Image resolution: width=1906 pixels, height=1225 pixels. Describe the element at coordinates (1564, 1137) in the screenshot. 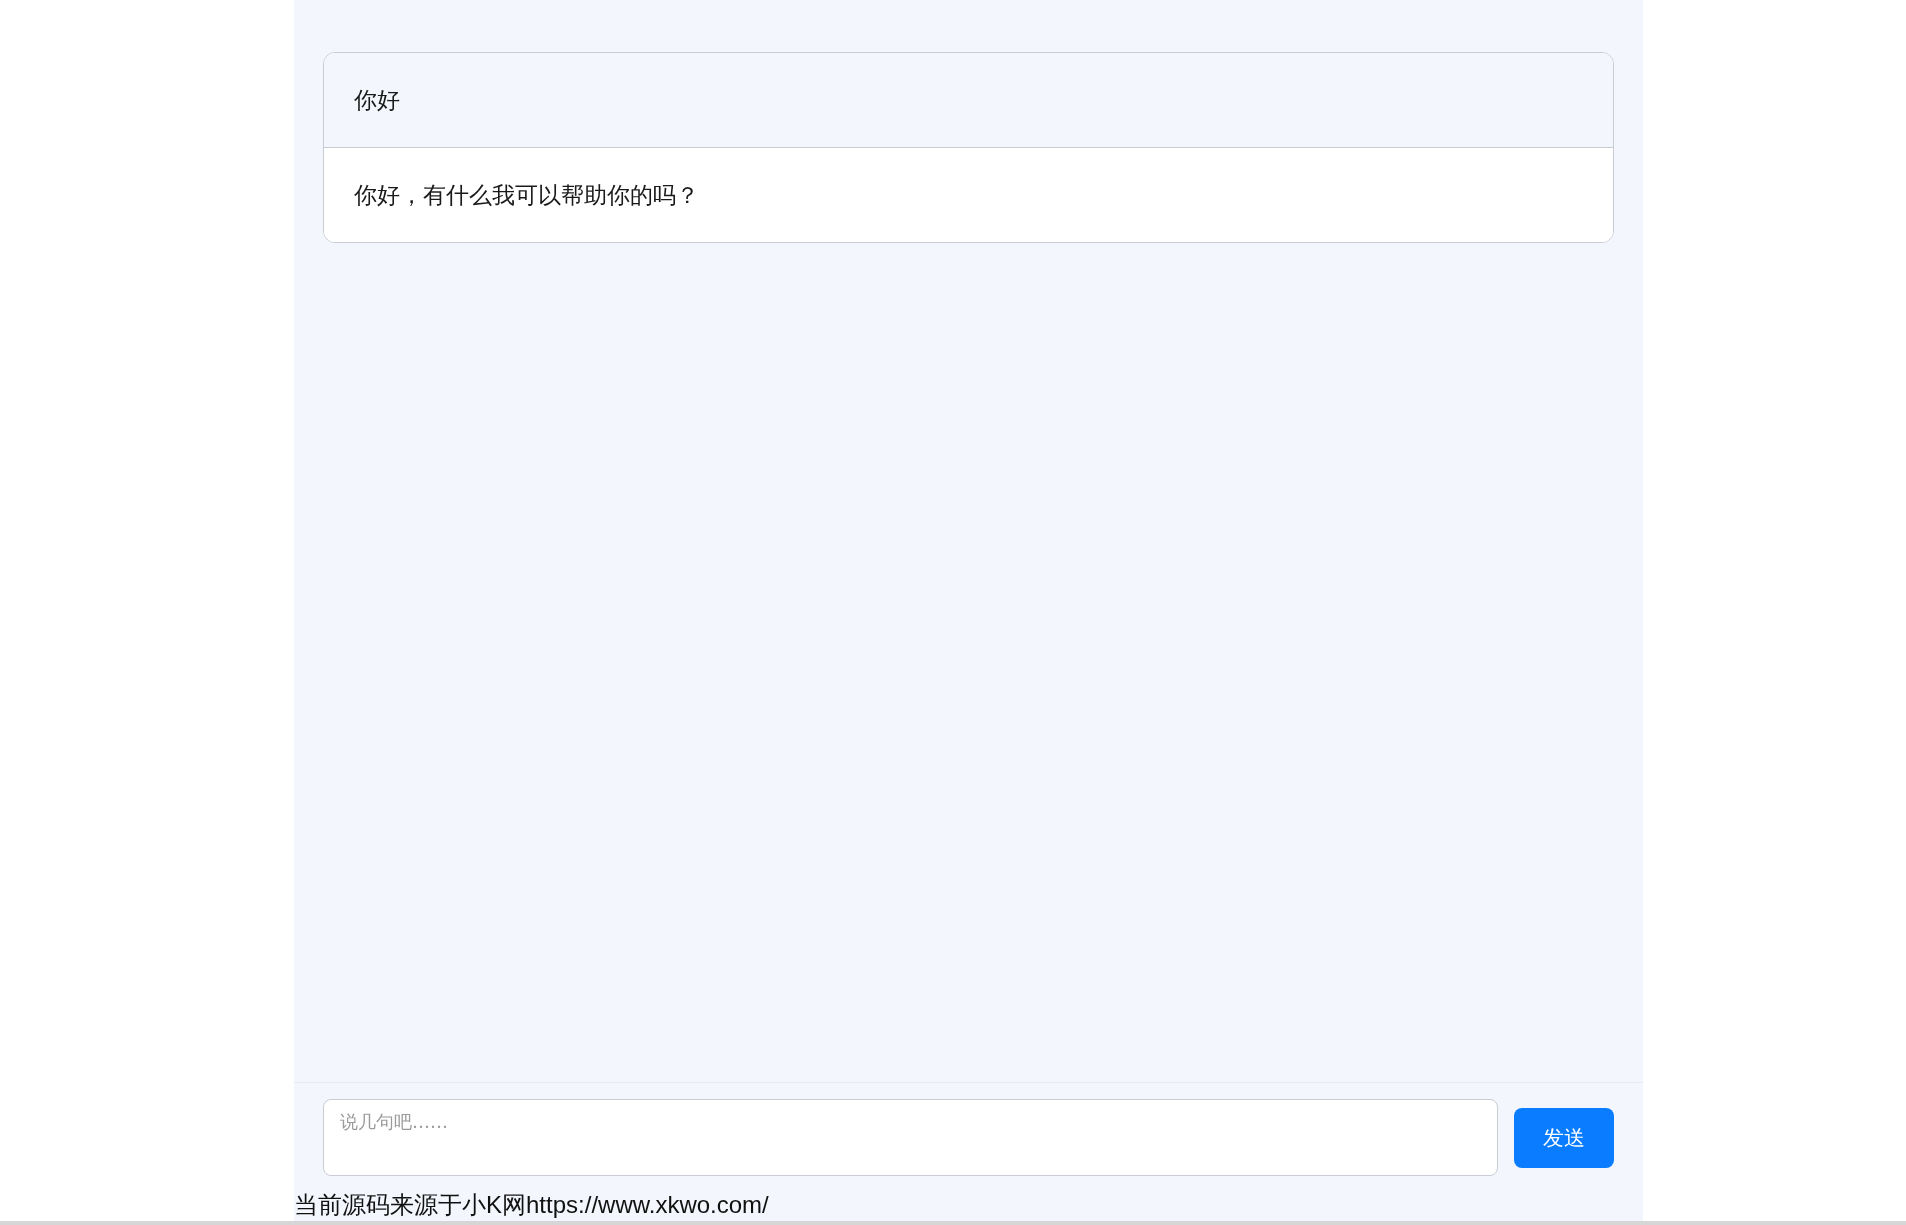

I see `send-button: 发送` at that location.